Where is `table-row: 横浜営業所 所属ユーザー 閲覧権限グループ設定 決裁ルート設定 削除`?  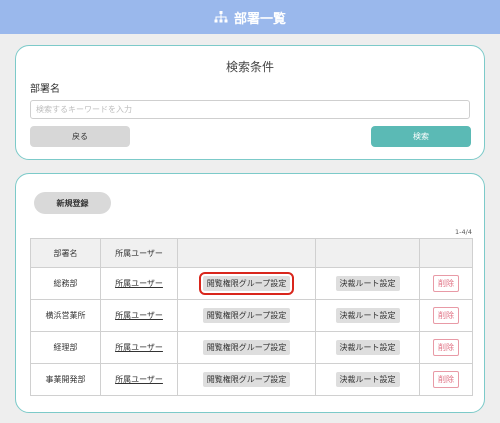 table-row: 横浜営業所 所属ユーザー 閲覧権限グループ設定 決裁ルート設定 削除 is located at coordinates (251, 315).